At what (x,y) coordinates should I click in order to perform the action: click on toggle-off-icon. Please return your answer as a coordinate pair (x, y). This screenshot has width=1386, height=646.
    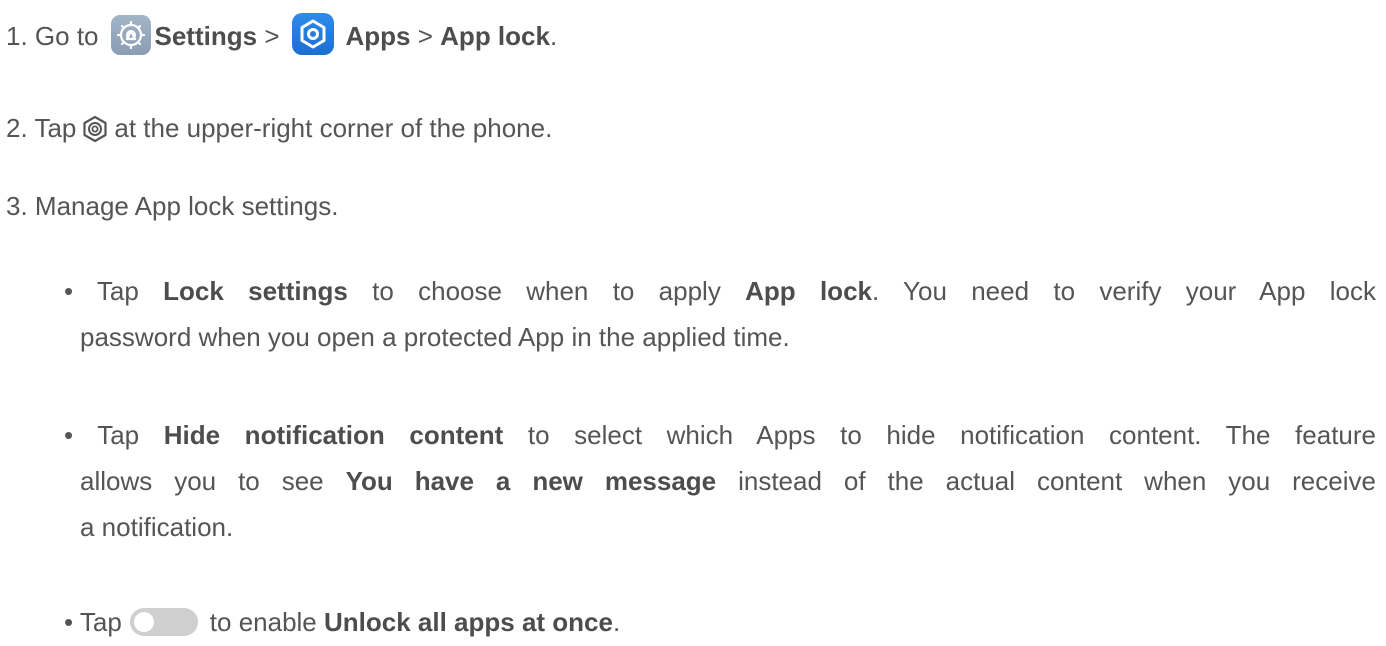
    Looking at the image, I should click on (163, 622).